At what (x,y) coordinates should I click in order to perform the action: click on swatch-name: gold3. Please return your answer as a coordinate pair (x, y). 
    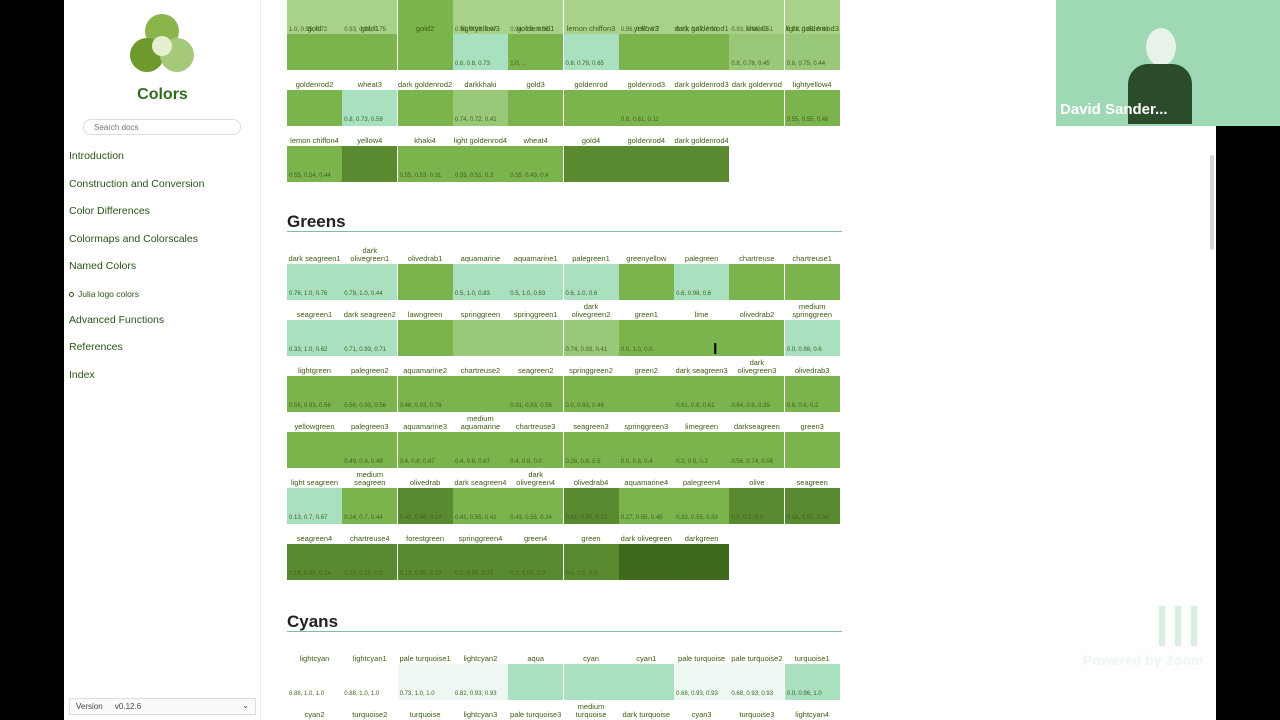
    Looking at the image, I should click on (535, 84).